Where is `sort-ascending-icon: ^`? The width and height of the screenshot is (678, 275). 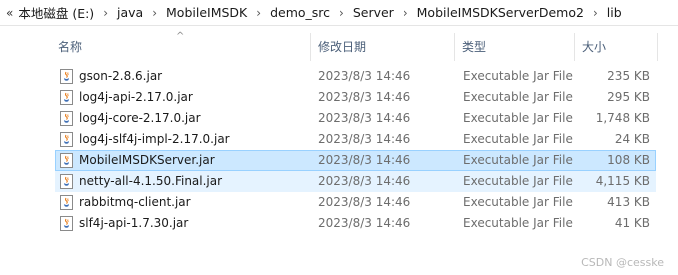
sort-ascending-icon: ^ is located at coordinates (180, 36).